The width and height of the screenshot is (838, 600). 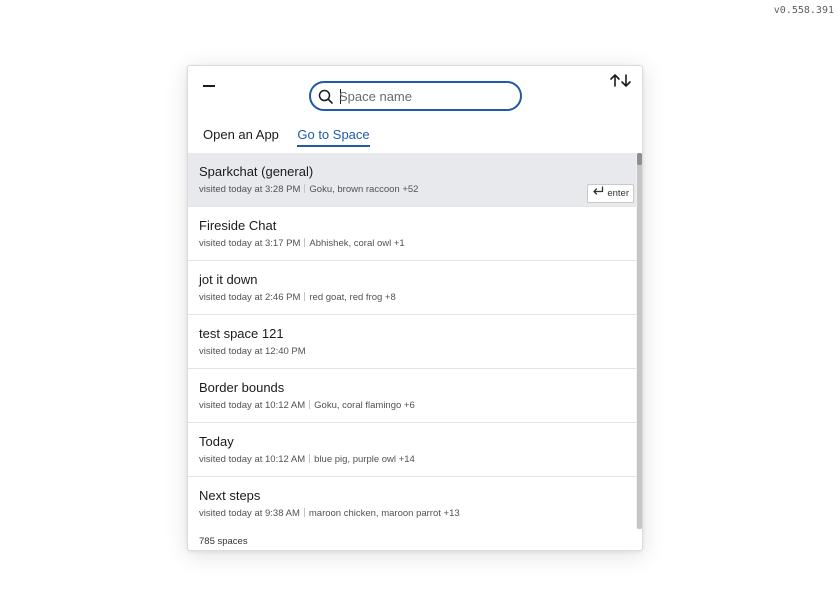 What do you see at coordinates (228, 279) in the screenshot?
I see `space-name: jot it down` at bounding box center [228, 279].